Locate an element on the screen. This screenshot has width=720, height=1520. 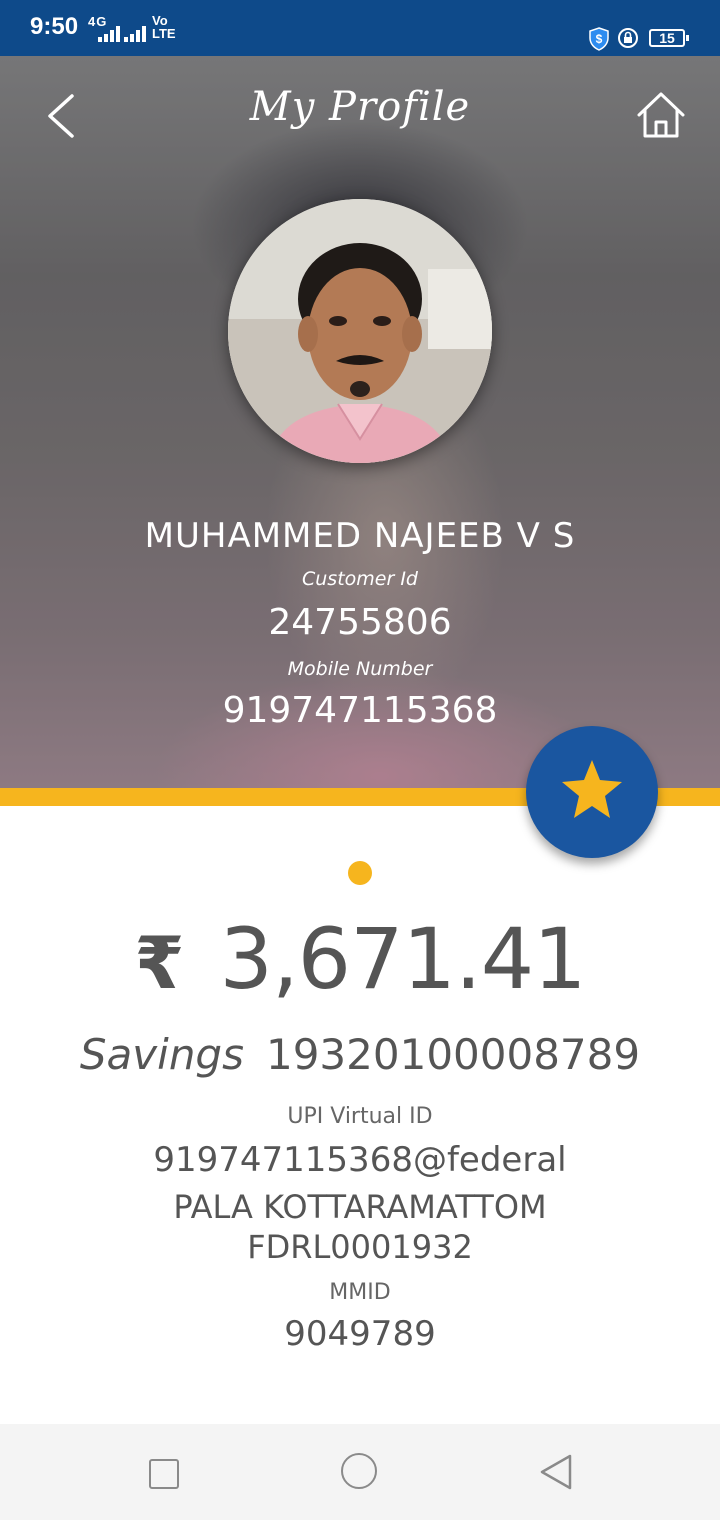
system-nav-bar is located at coordinates (360, 1472).